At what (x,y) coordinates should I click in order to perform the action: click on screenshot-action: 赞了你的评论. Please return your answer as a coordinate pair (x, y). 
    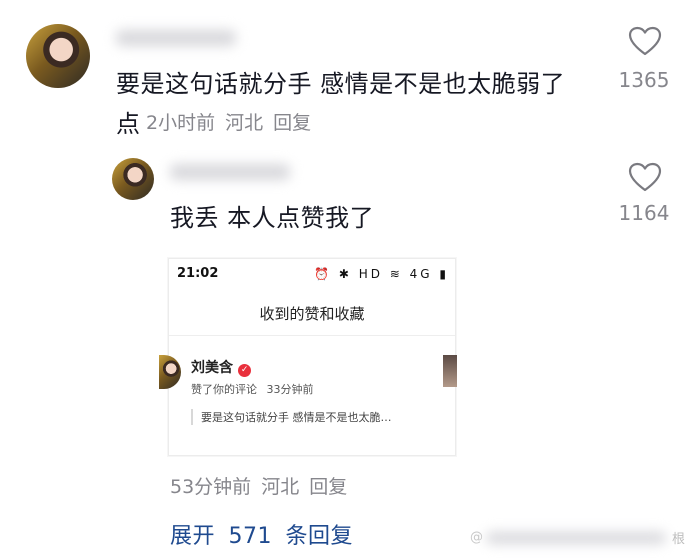
    Looking at the image, I should click on (224, 389).